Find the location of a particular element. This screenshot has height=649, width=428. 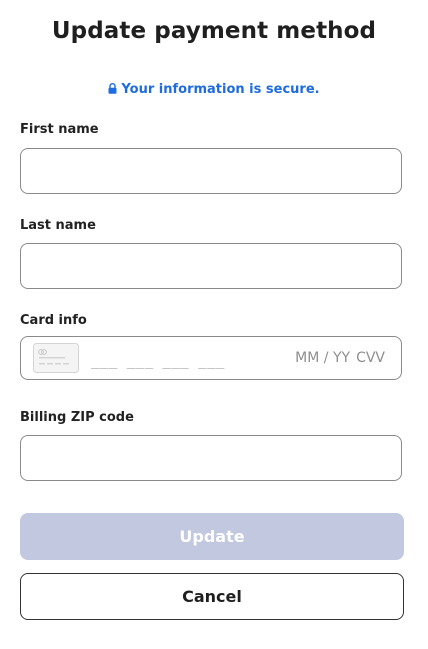

billing-zip-input is located at coordinates (211, 458).